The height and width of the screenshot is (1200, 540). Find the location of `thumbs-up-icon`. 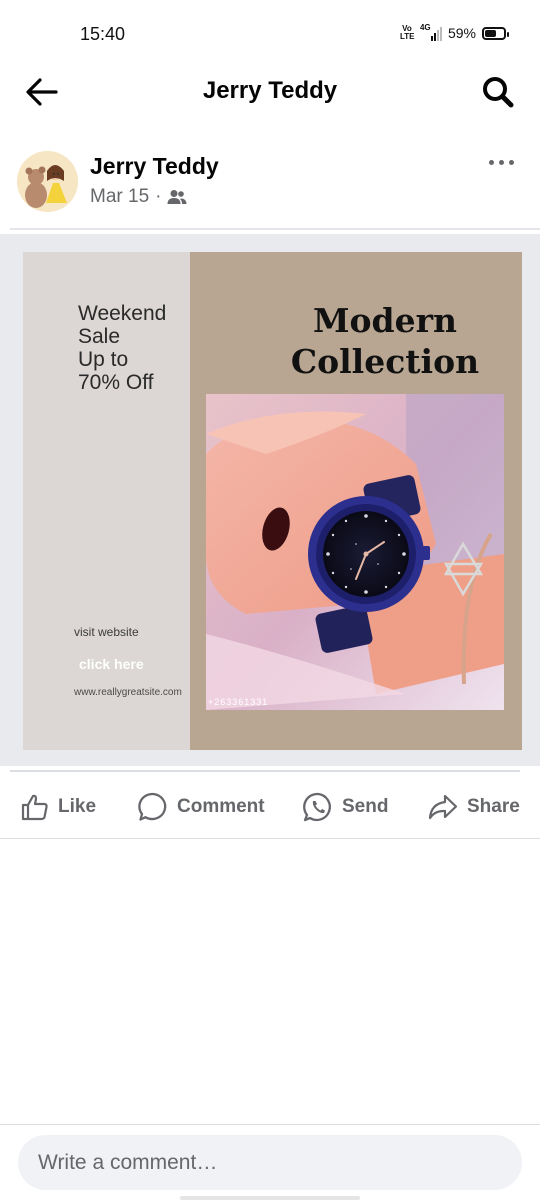

thumbs-up-icon is located at coordinates (34, 807).